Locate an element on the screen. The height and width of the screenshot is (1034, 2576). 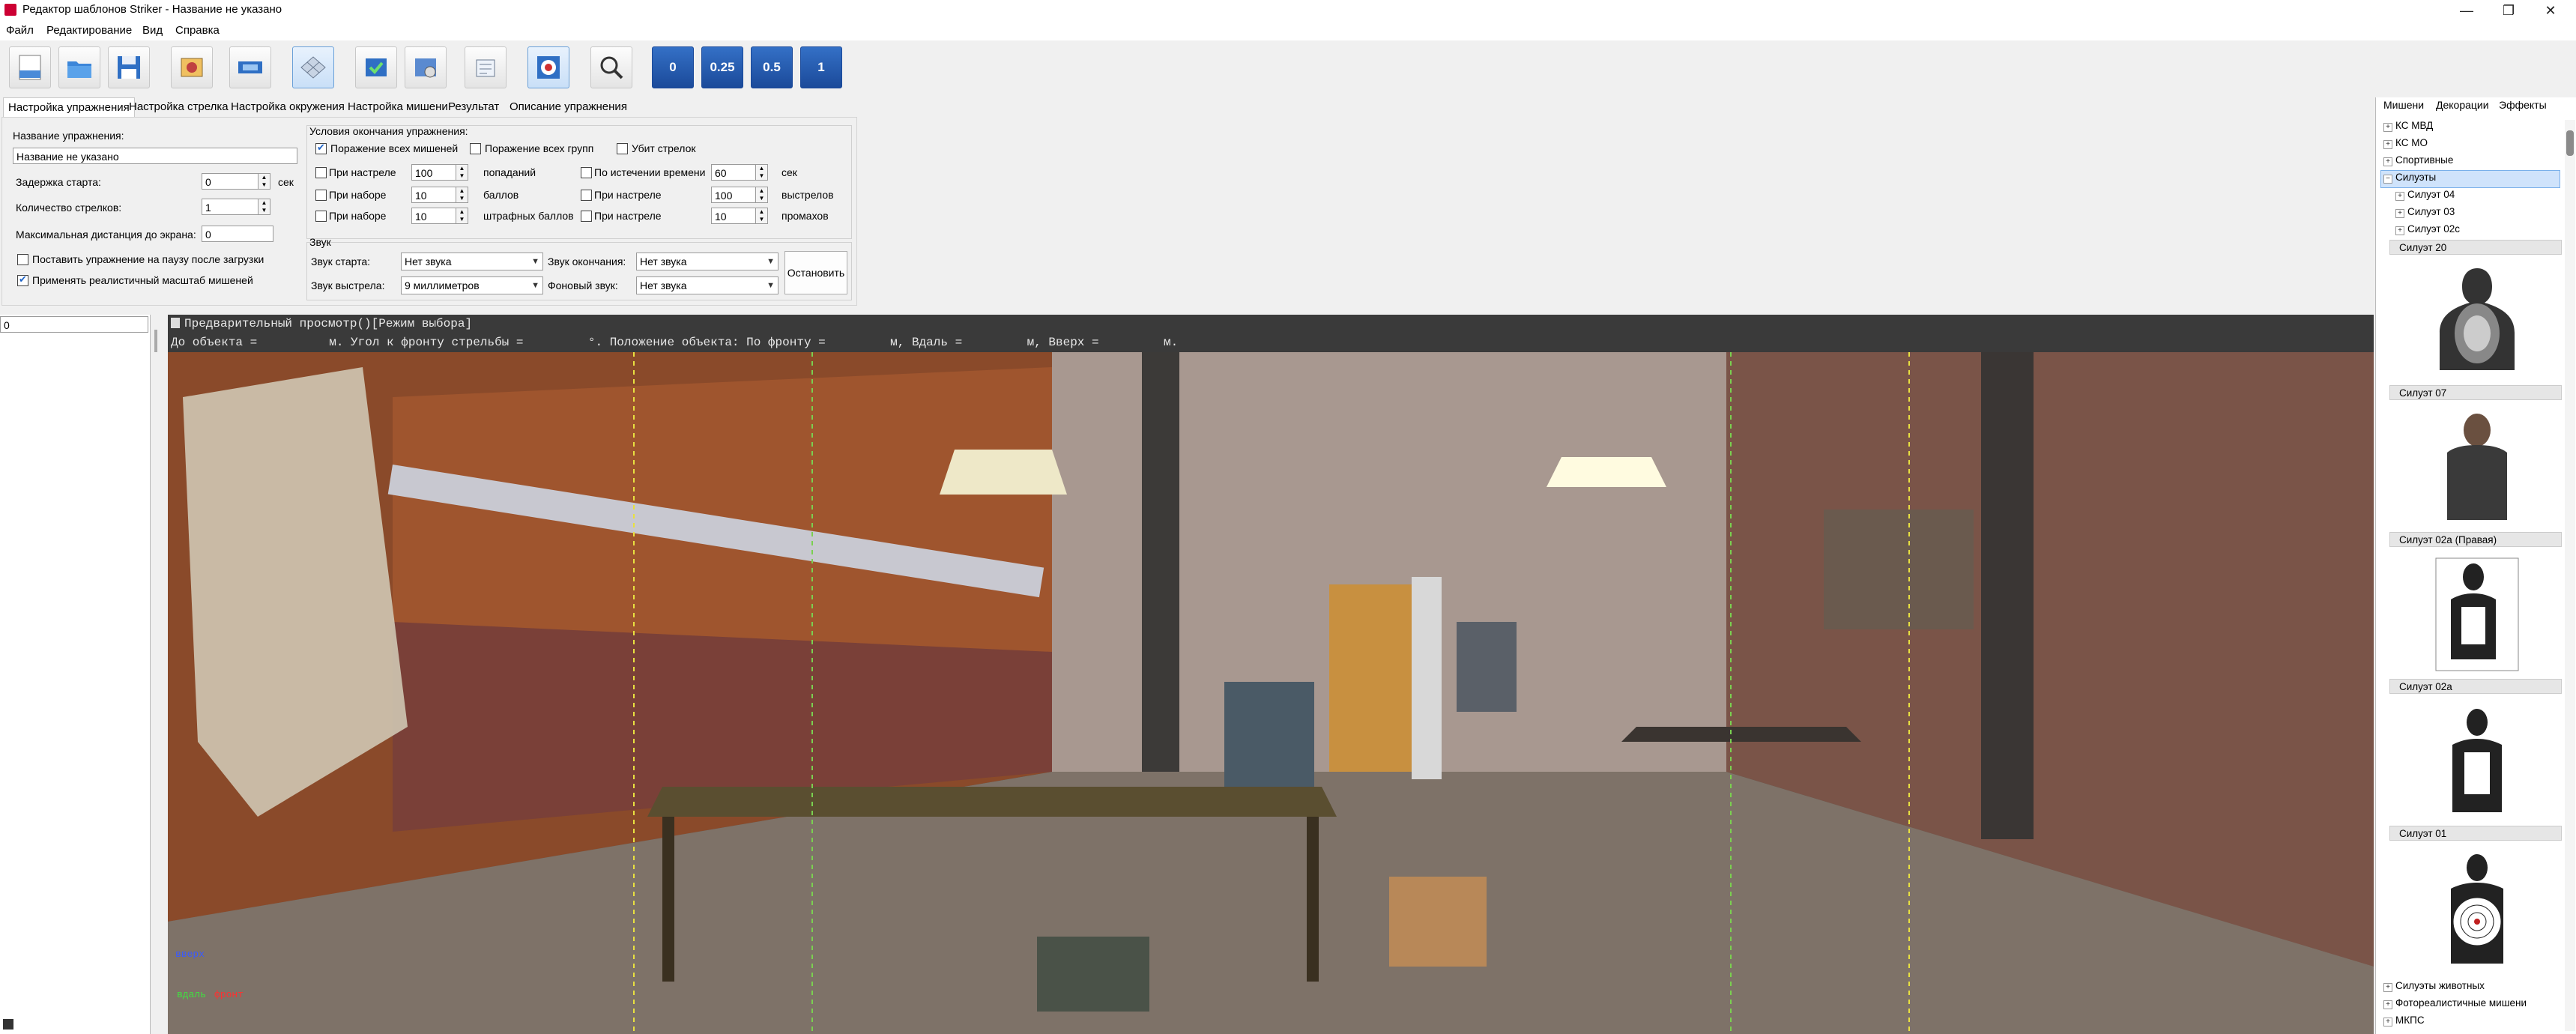
exercise-name-input: Название не указано is located at coordinates (155, 156).